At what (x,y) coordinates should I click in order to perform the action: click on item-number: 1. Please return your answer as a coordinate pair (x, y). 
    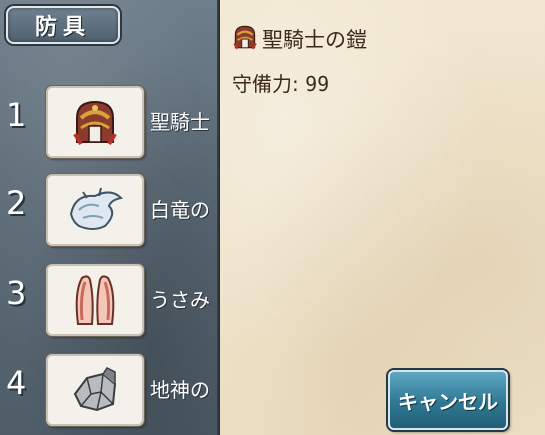
    Looking at the image, I should click on (16, 115).